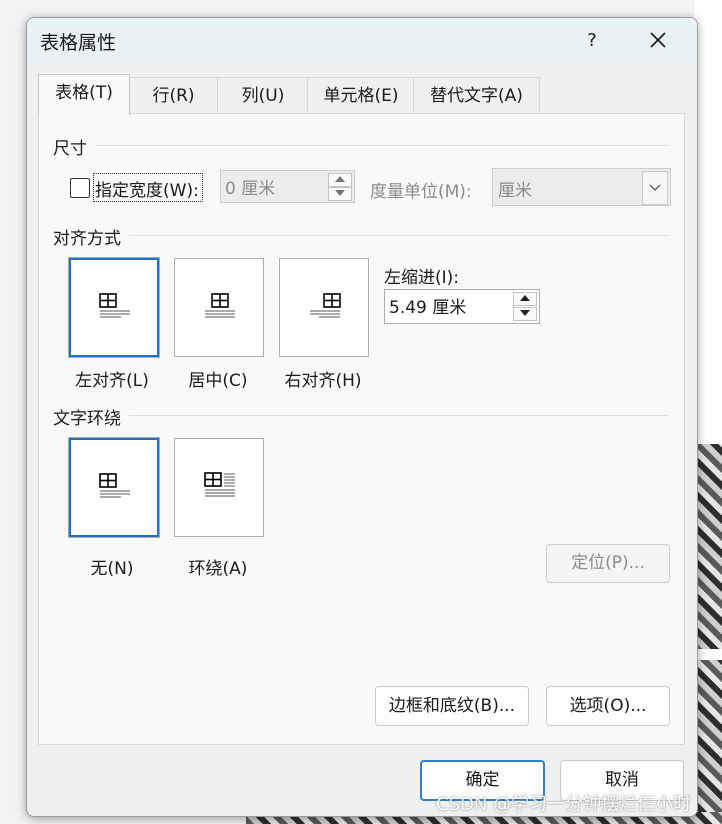  I want to click on size-section-title: 尺寸, so click(70, 149).